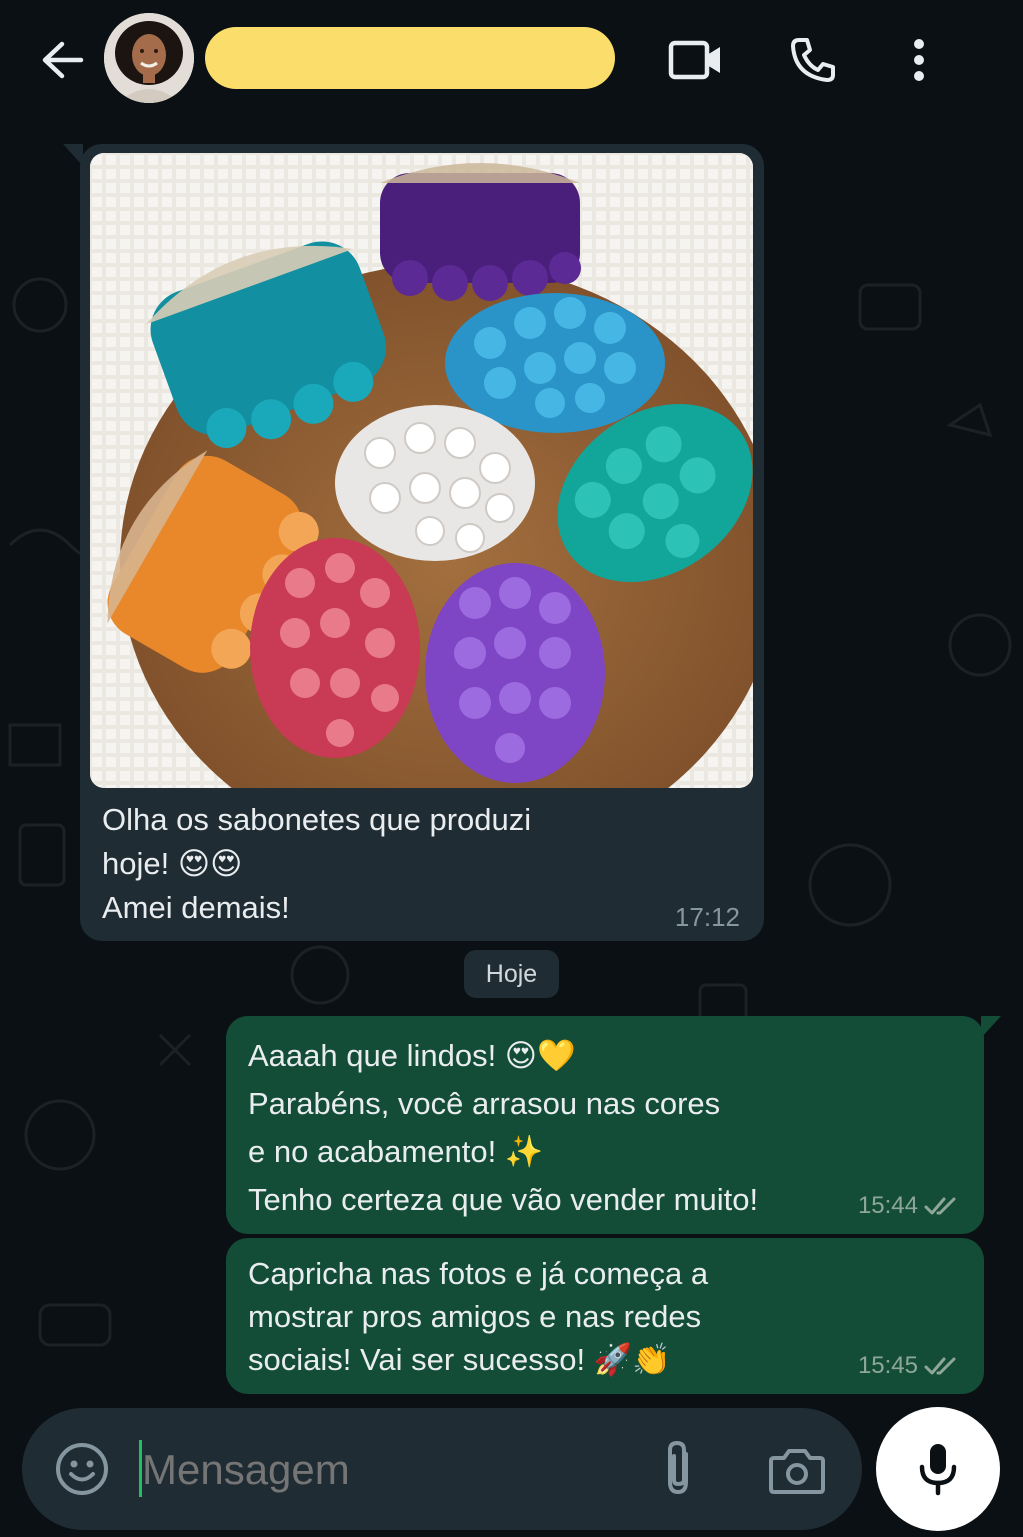 Image resolution: width=1023 pixels, height=1537 pixels. Describe the element at coordinates (511, 974) in the screenshot. I see `day-divider: Hoje` at that location.